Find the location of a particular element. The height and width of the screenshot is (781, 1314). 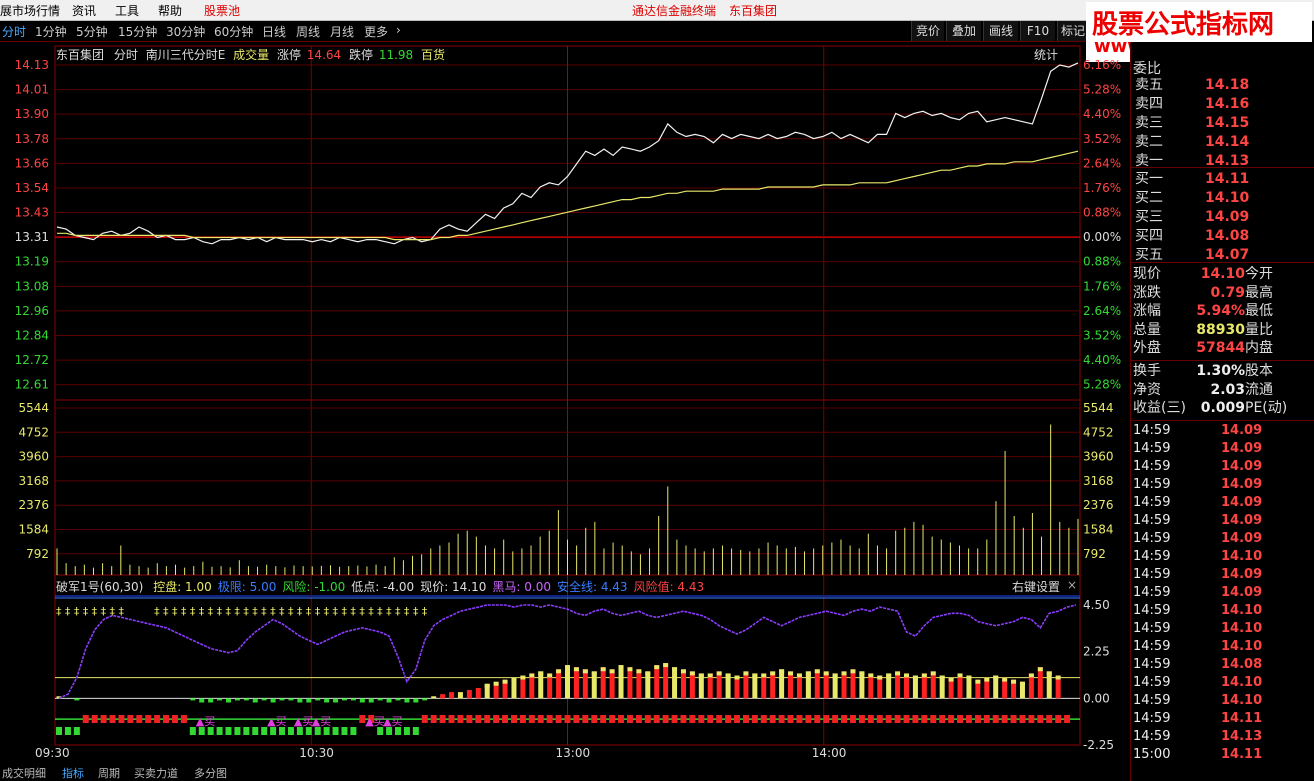

period-tab-more: 更多 is located at coordinates (376, 31).